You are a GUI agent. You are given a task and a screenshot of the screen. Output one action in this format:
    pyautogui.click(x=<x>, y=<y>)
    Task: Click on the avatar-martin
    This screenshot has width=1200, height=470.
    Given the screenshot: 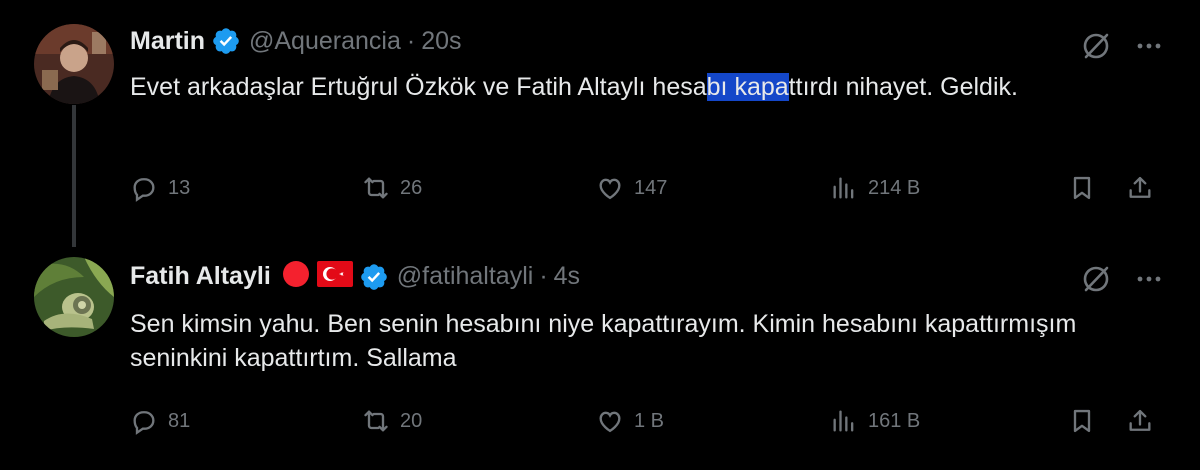 What is the action you would take?
    pyautogui.click(x=74, y=64)
    